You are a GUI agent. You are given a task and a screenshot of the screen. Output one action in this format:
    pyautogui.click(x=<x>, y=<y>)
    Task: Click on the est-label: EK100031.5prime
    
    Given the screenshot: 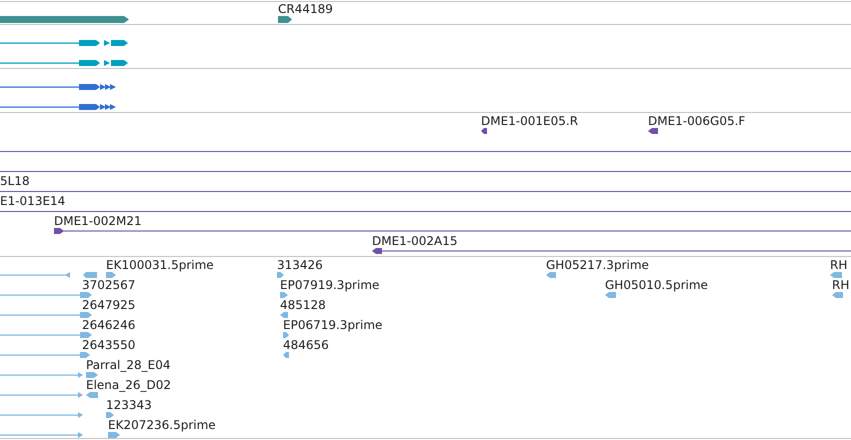 What is the action you would take?
    pyautogui.click(x=160, y=265)
    